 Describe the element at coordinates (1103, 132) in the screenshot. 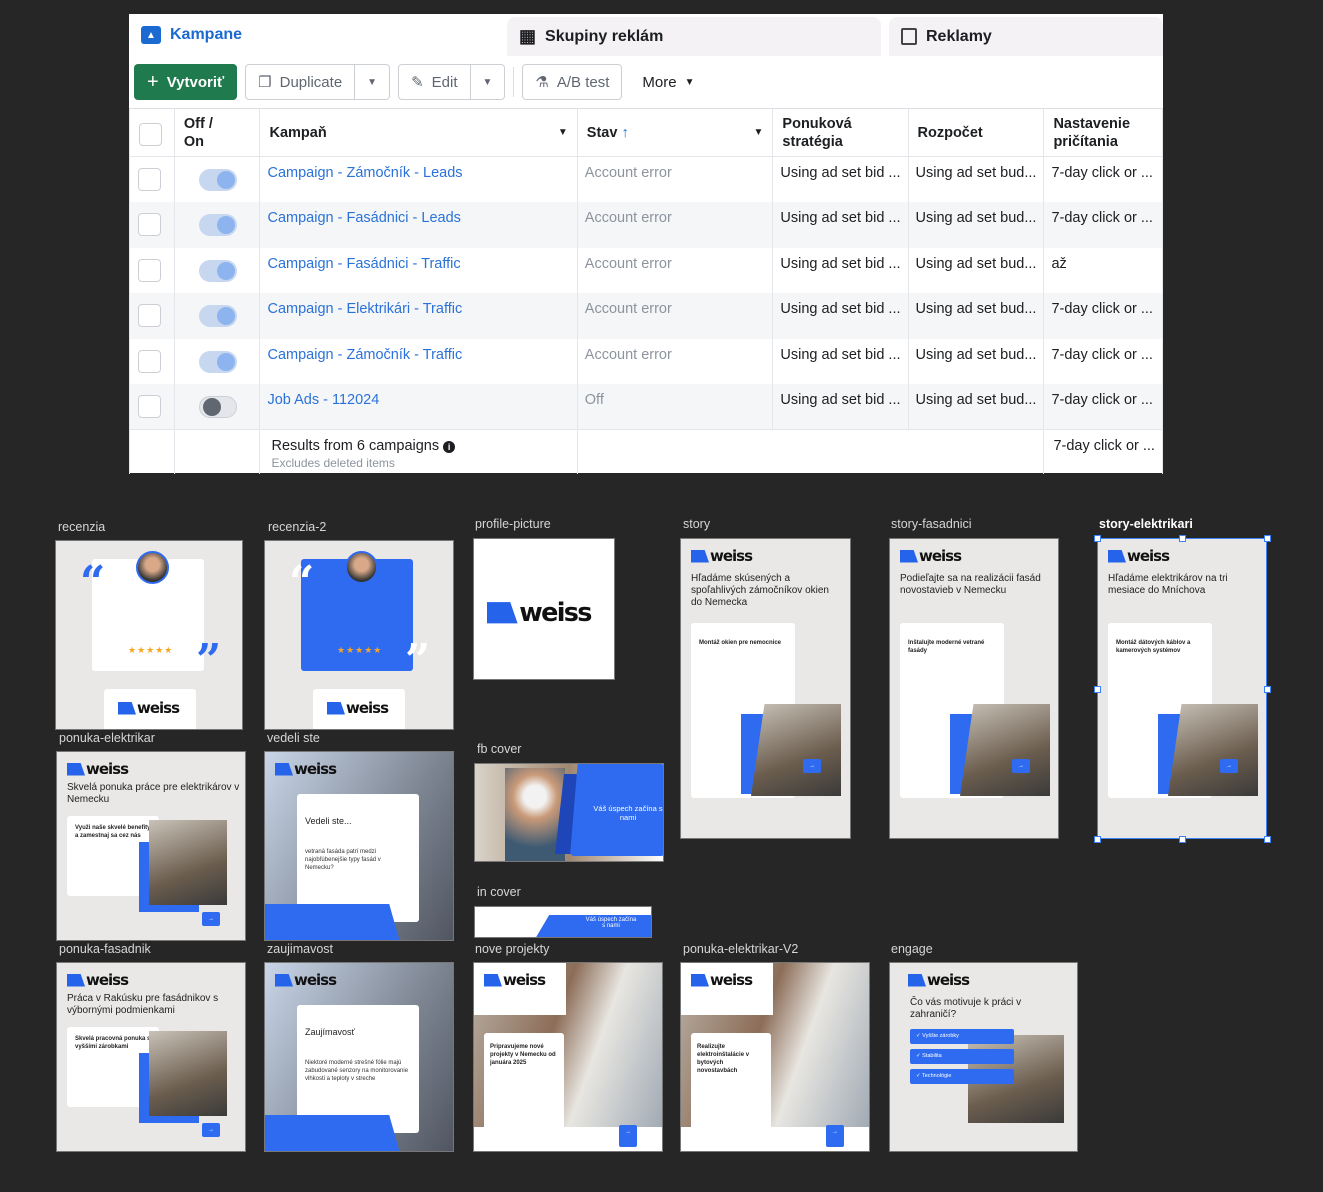

I see `attribution-header: Nastavenie pričítania` at that location.